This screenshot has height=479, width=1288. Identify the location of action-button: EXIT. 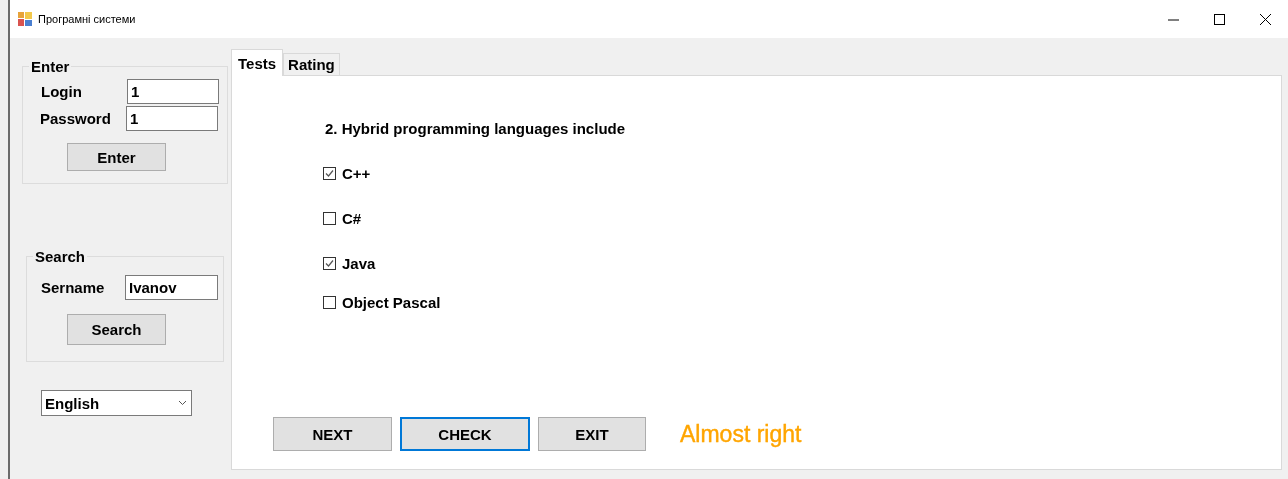
(592, 434).